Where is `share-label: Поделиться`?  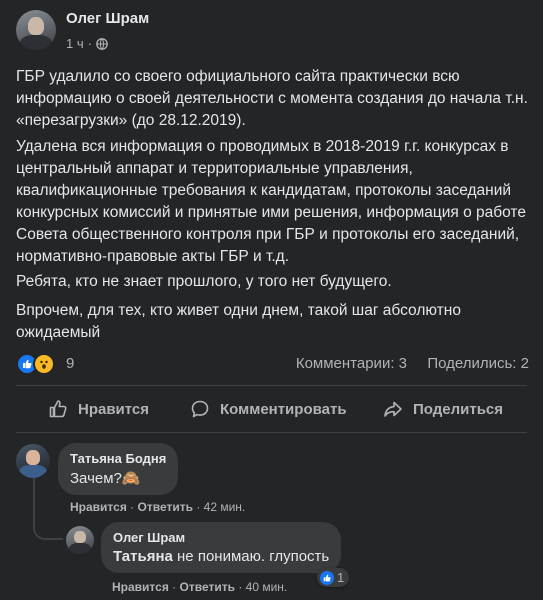
share-label: Поделиться is located at coordinates (458, 409).